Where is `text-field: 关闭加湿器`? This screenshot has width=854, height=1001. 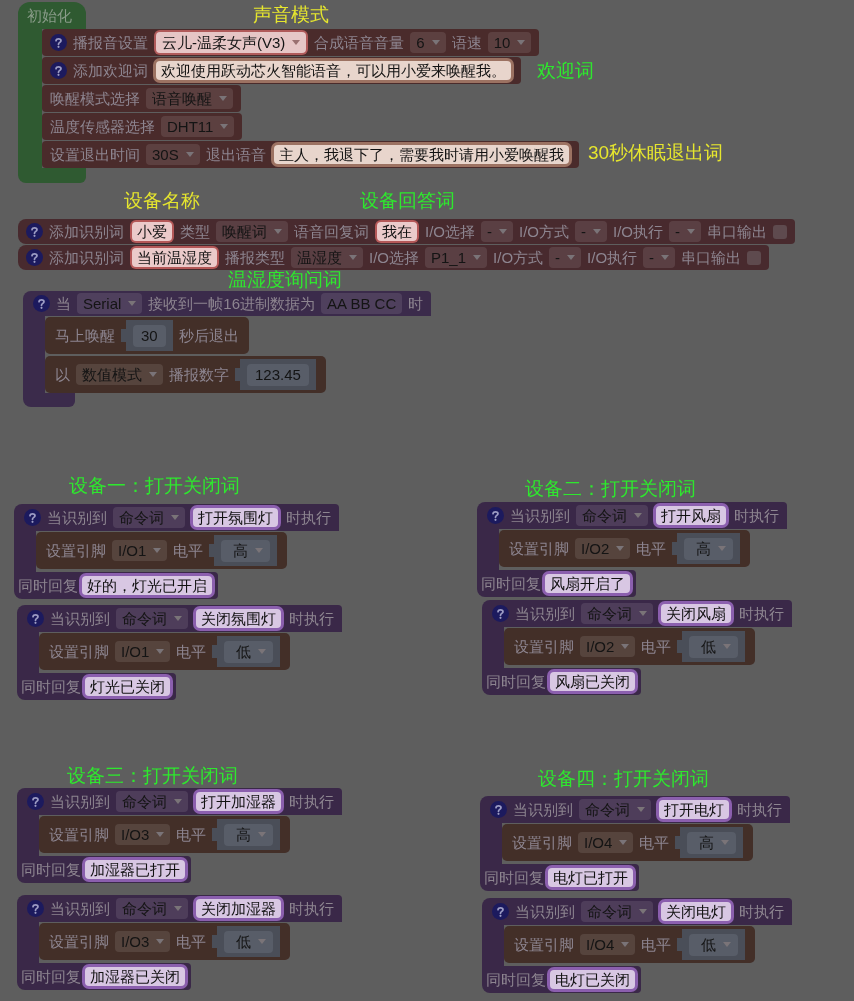 text-field: 关闭加湿器 is located at coordinates (238, 908).